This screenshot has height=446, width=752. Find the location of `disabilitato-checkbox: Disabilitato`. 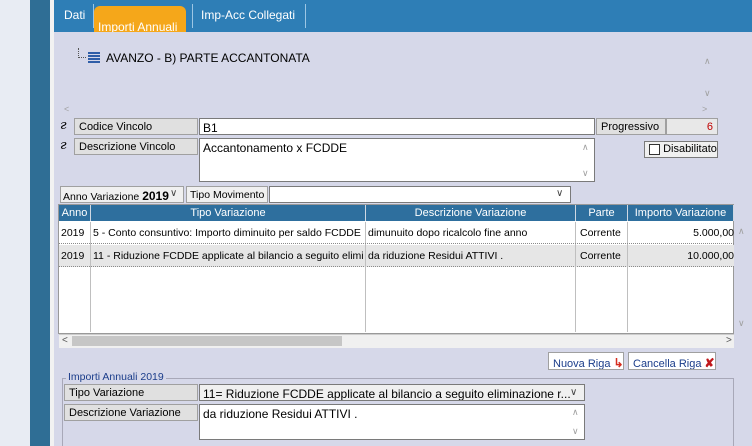

disabilitato-checkbox: Disabilitato is located at coordinates (681, 149).